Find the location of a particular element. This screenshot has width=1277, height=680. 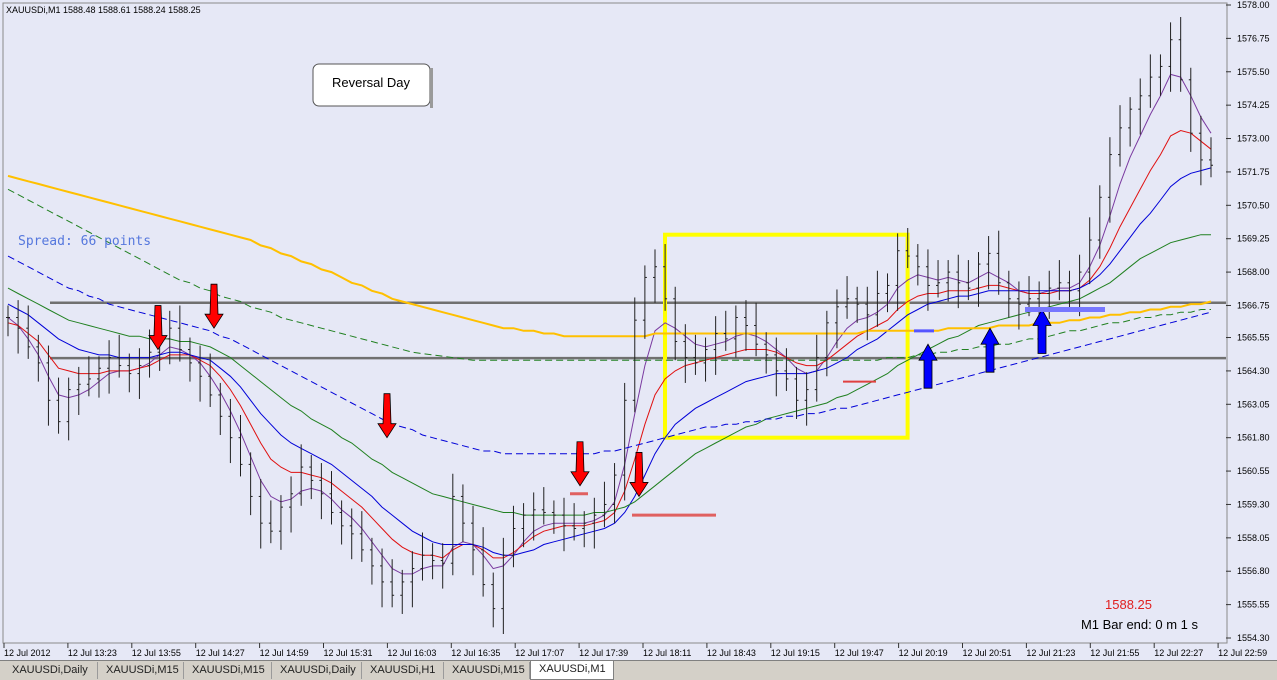

y-tick-label: 1558.05 is located at coordinates (1253, 538).